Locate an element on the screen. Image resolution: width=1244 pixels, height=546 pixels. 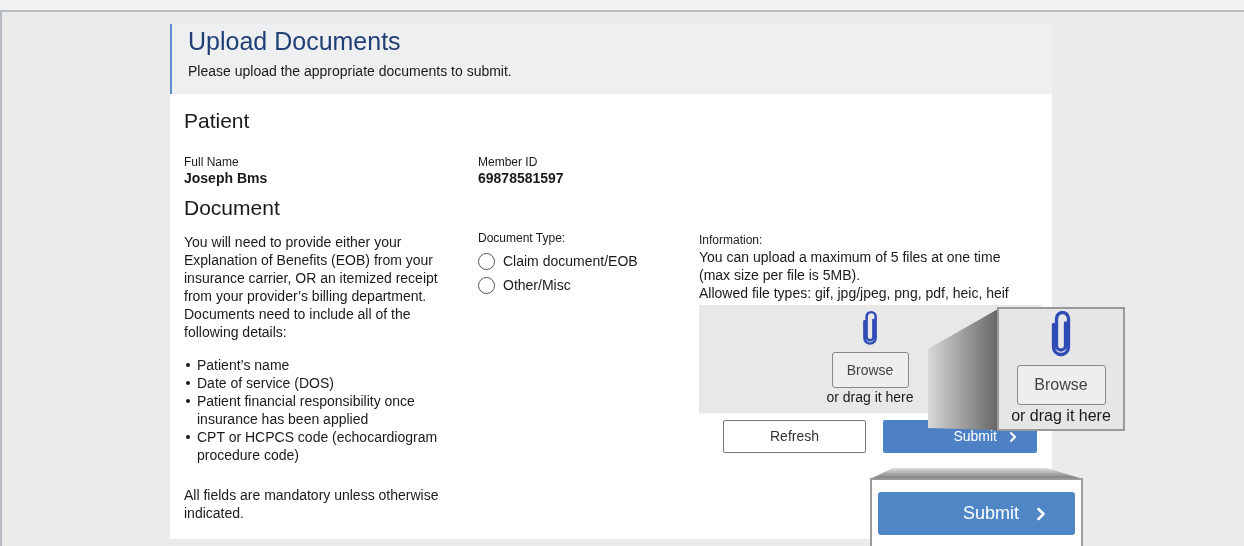
page-subtitle: Please upload the appropriate documents to submit. is located at coordinates (350, 71).